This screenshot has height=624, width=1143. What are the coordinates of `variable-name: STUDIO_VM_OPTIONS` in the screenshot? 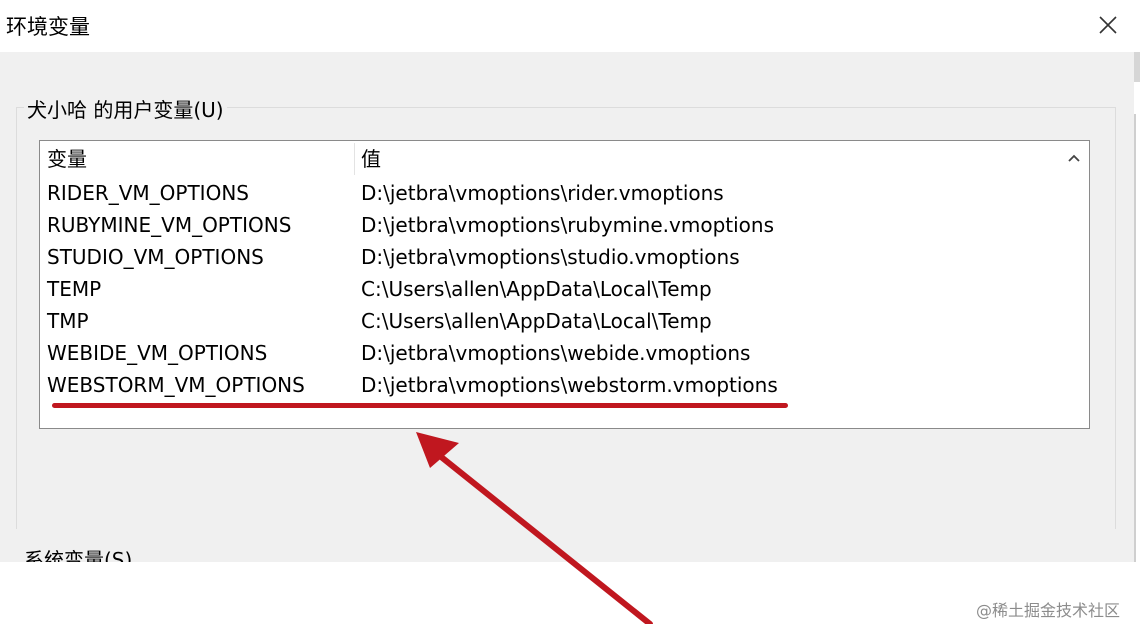 It's located at (155, 257).